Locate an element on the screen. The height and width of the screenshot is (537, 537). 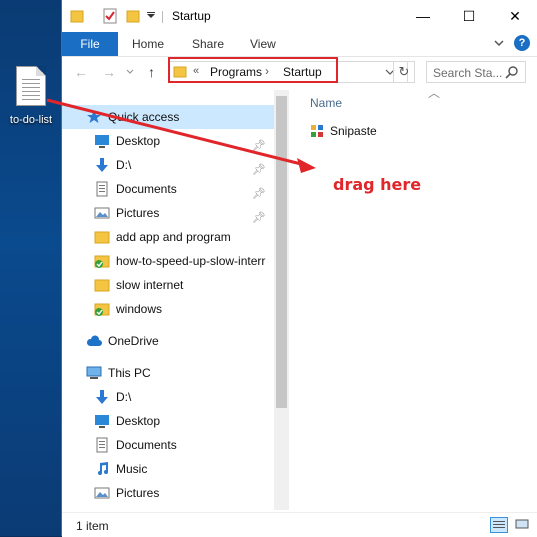
ribbon-tabs: File Home Share View ? is located at coordinates (299, 44).